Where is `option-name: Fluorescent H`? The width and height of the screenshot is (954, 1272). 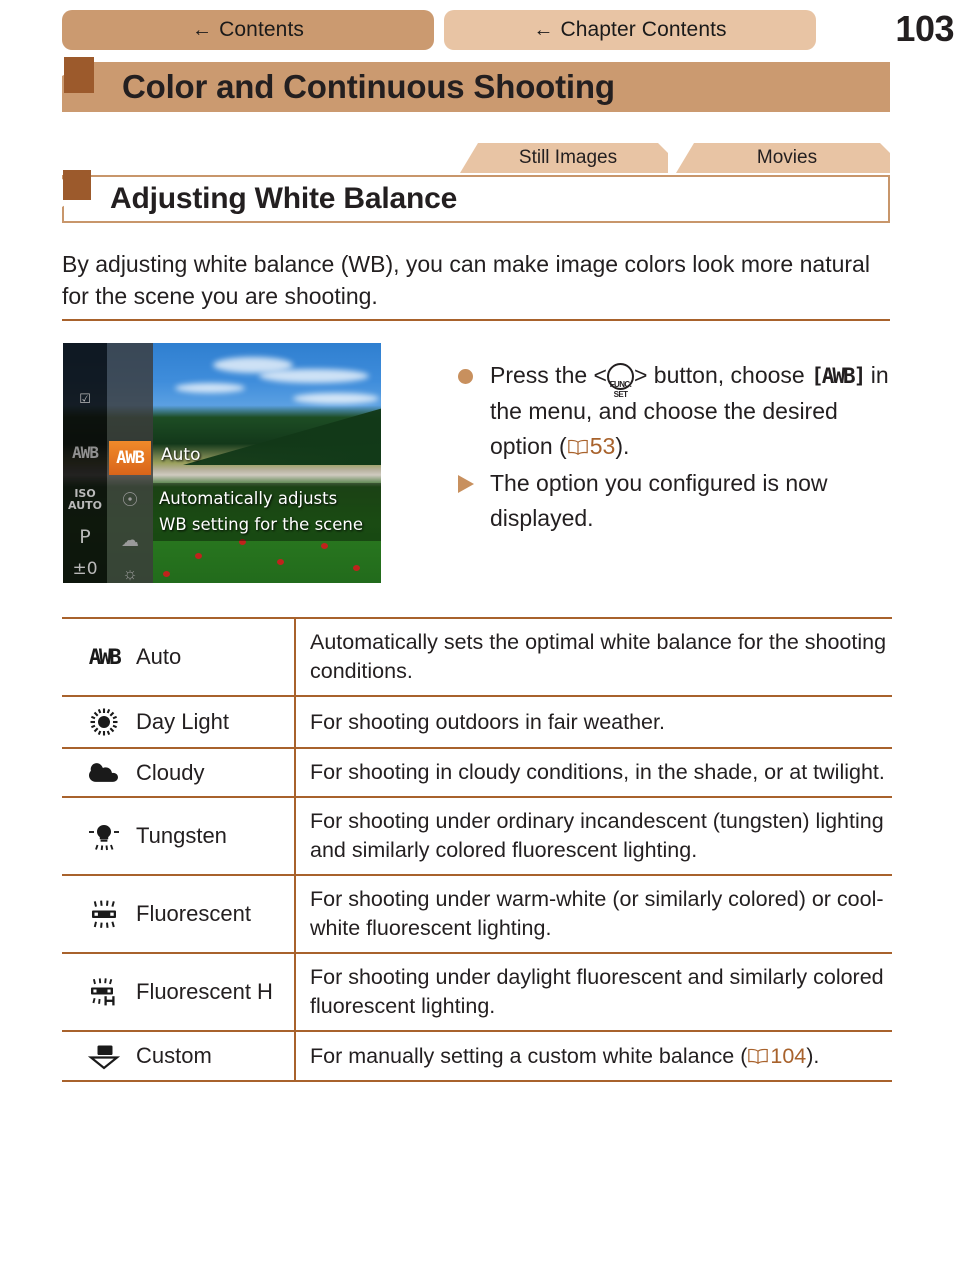 option-name: Fluorescent H is located at coordinates (204, 991).